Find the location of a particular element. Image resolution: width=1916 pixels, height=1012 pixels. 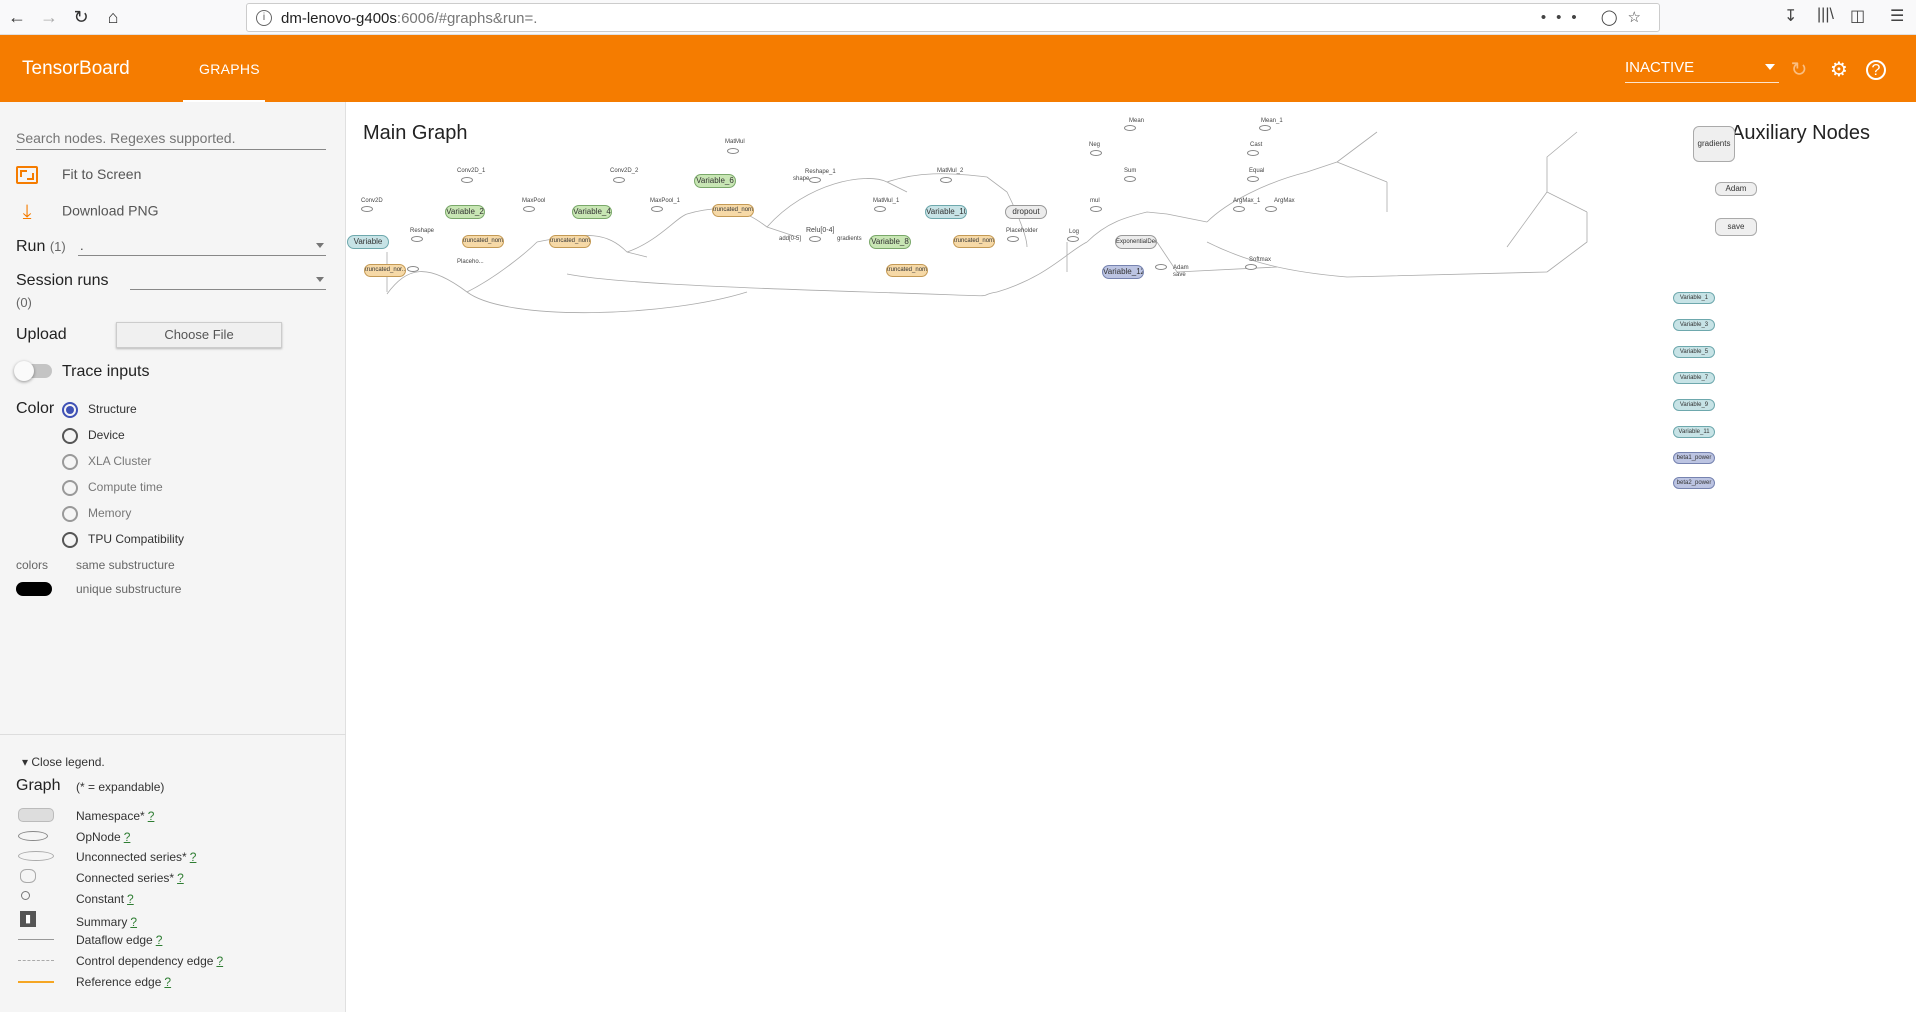

op-label: MaxPool is located at coordinates (533, 201).